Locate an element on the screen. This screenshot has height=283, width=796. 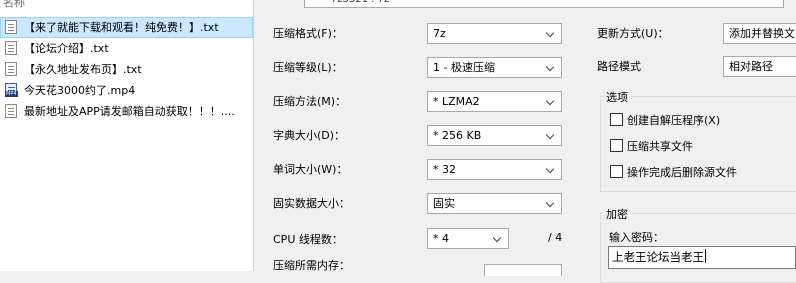
compress-shared-checkbox is located at coordinates (616, 145).